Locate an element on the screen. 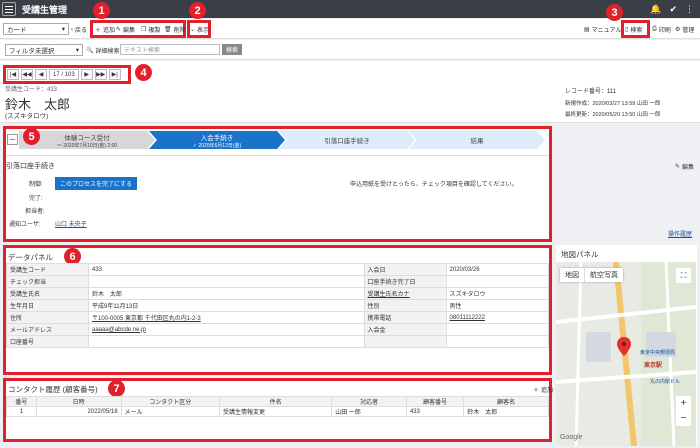 Image resolution: width=700 pixels, height=448 pixels. delete-button: 🗑 削除 is located at coordinates (175, 29).